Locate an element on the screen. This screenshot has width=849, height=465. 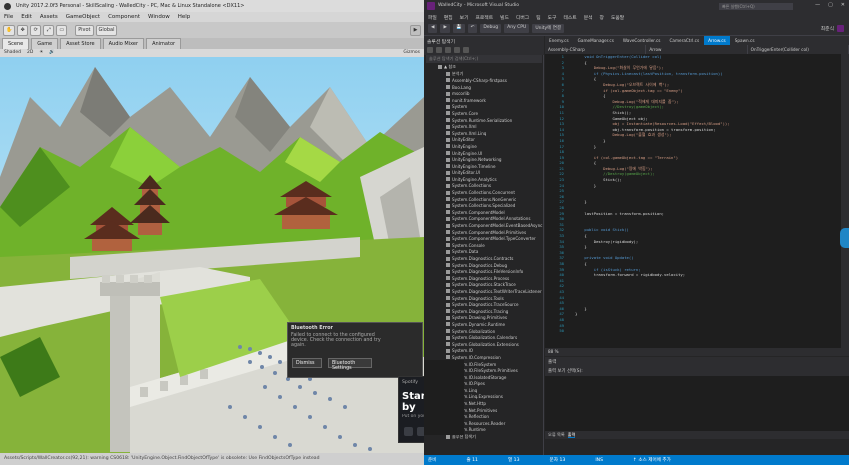
rotate-tool-icon: ⟳ is located at coordinates (36, 30).